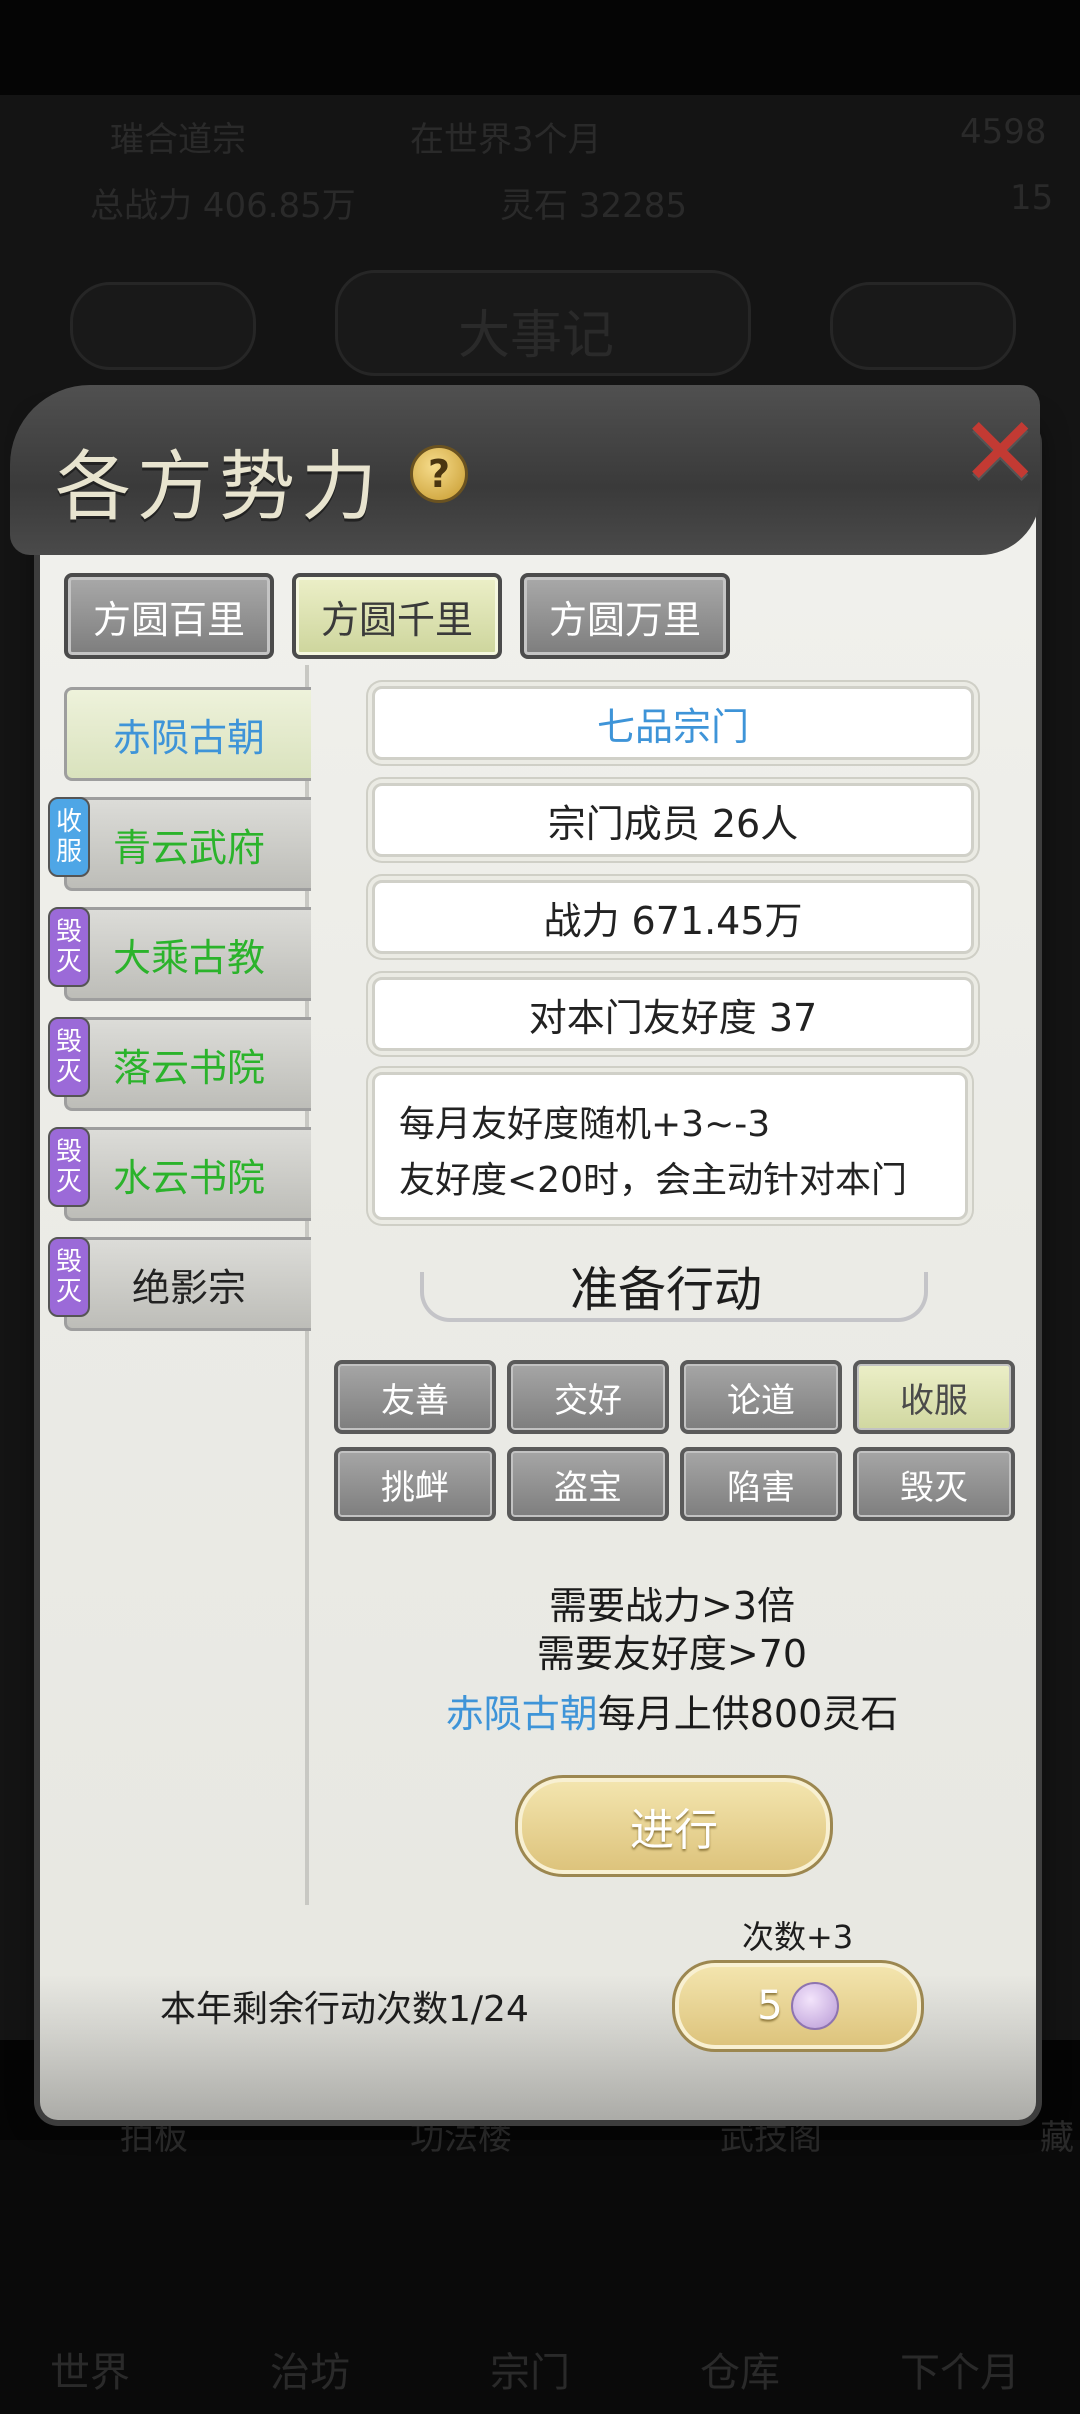 This screenshot has height=2414, width=1080. I want to click on faction-item-jueying: 绝影宗, so click(187, 1284).